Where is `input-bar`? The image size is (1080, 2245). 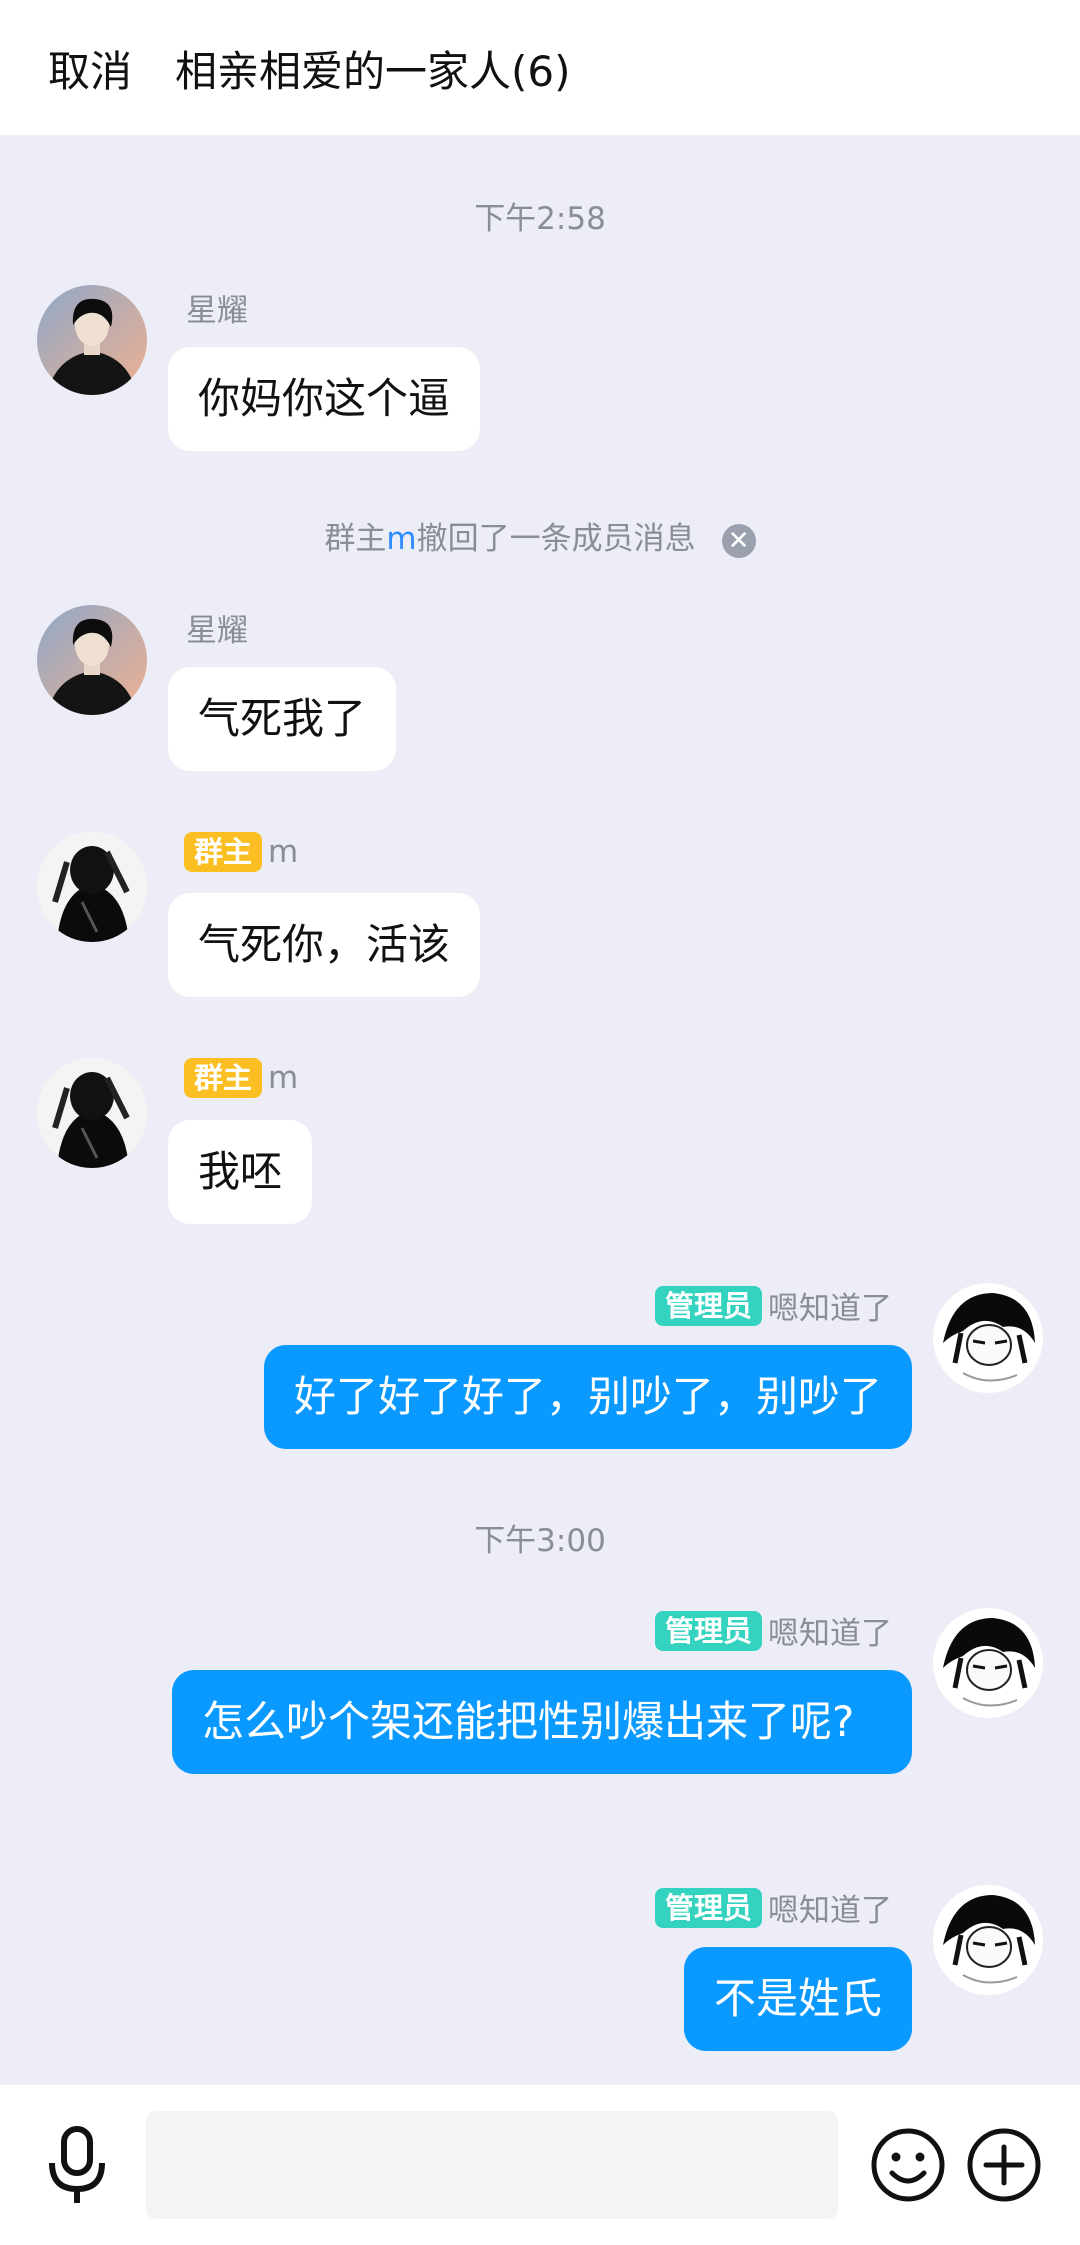 input-bar is located at coordinates (540, 2165).